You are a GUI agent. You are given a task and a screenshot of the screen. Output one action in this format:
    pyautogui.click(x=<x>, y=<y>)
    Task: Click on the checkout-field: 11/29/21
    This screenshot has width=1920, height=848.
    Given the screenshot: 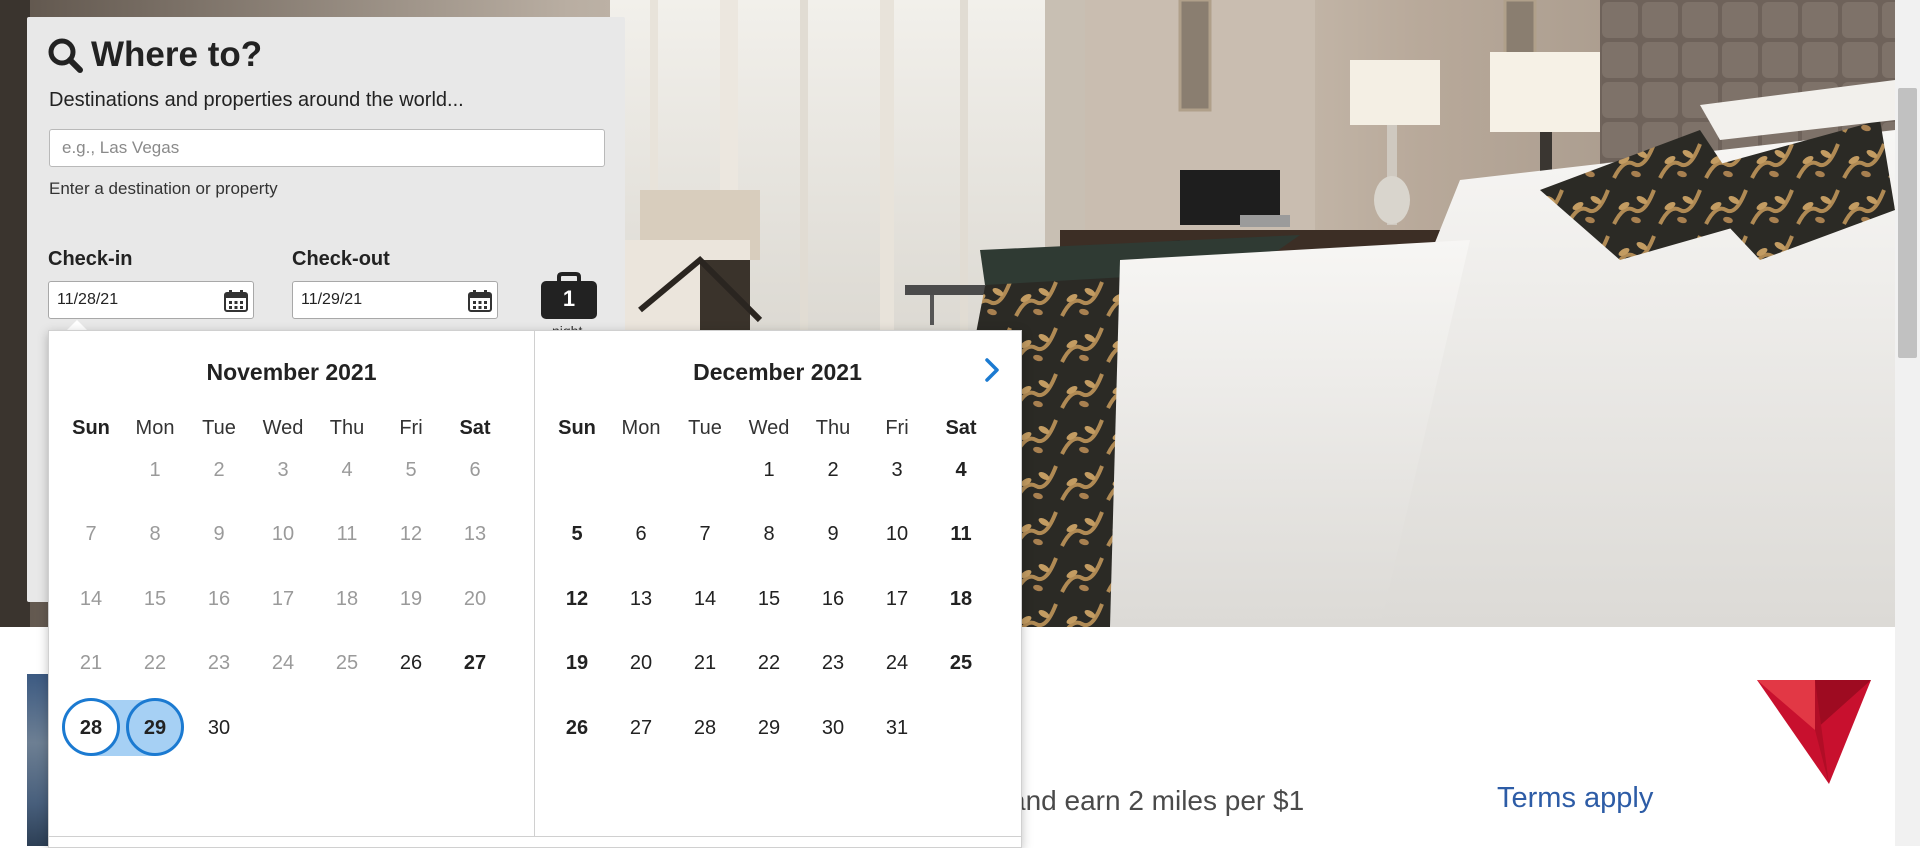 What is the action you would take?
    pyautogui.click(x=395, y=300)
    